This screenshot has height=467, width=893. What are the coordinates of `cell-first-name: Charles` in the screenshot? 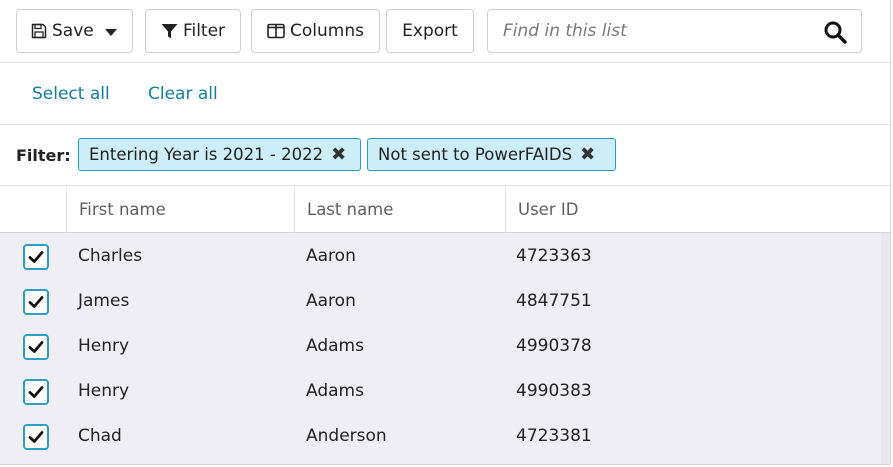 It's located at (110, 256).